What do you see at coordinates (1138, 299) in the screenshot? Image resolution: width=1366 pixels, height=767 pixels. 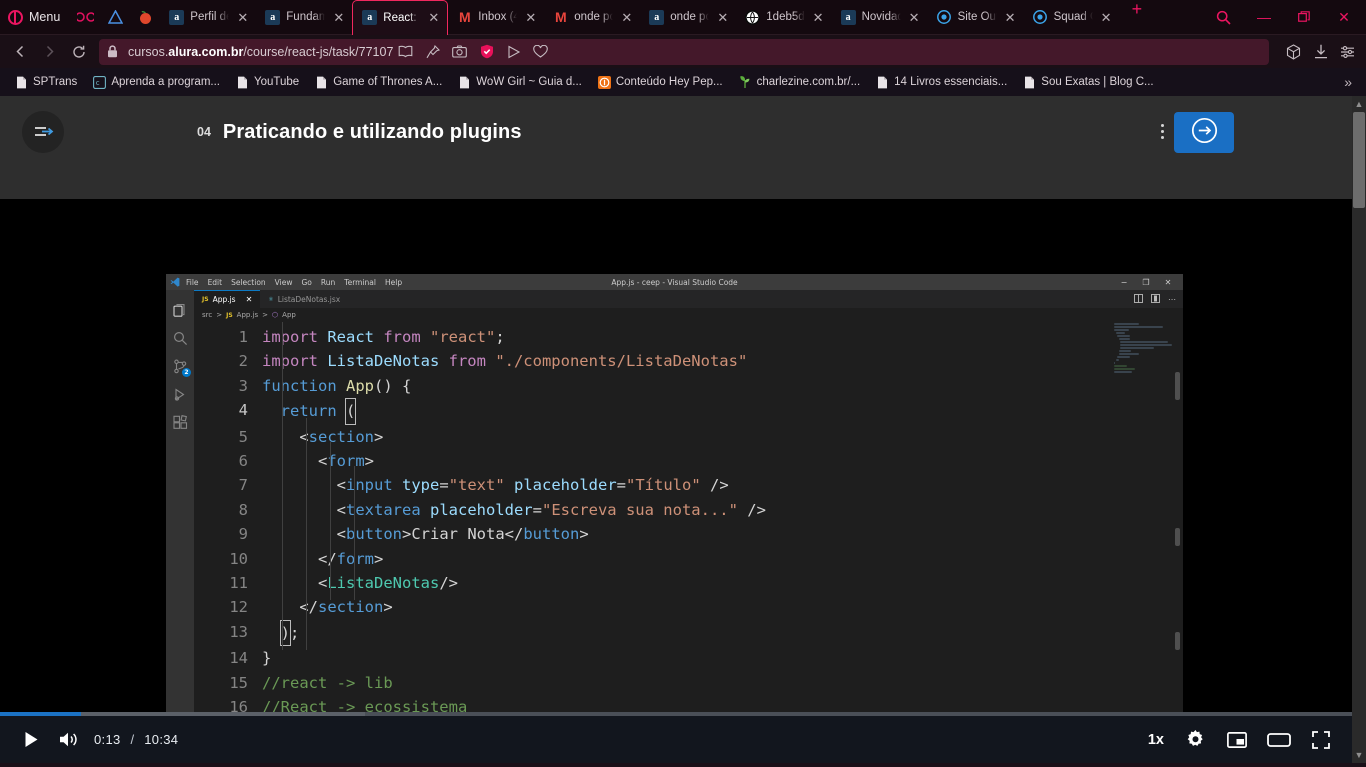 I see `split-editor-icon` at bounding box center [1138, 299].